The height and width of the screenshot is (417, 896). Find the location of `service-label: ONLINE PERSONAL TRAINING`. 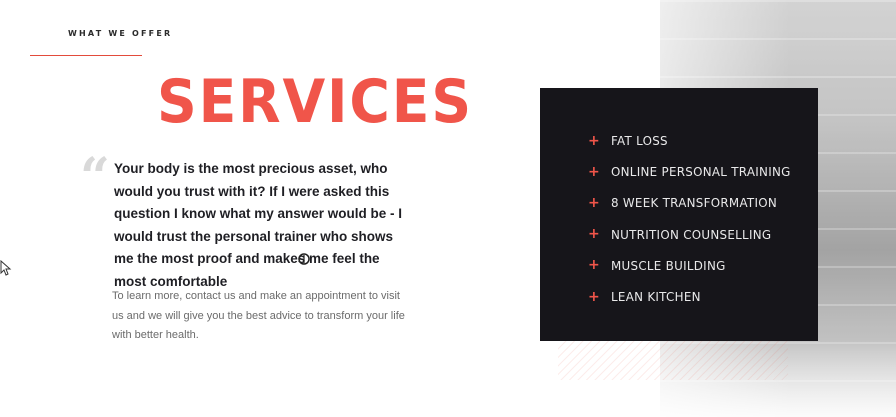

service-label: ONLINE PERSONAL TRAINING is located at coordinates (701, 172).